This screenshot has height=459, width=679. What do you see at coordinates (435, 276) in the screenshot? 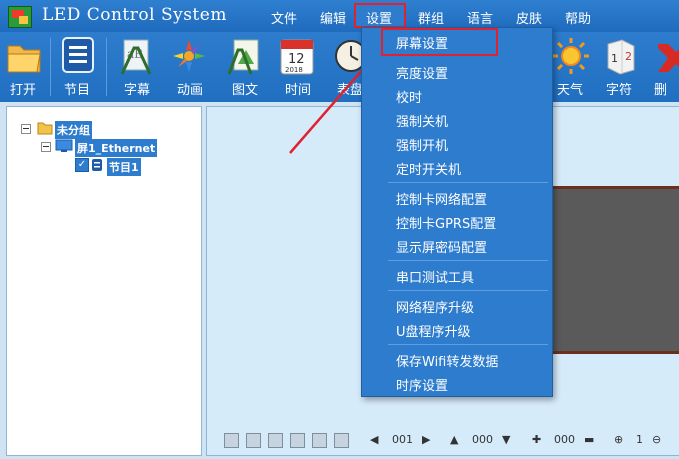
I see `menu-serial-test-tool: 串口测试工具` at bounding box center [435, 276].